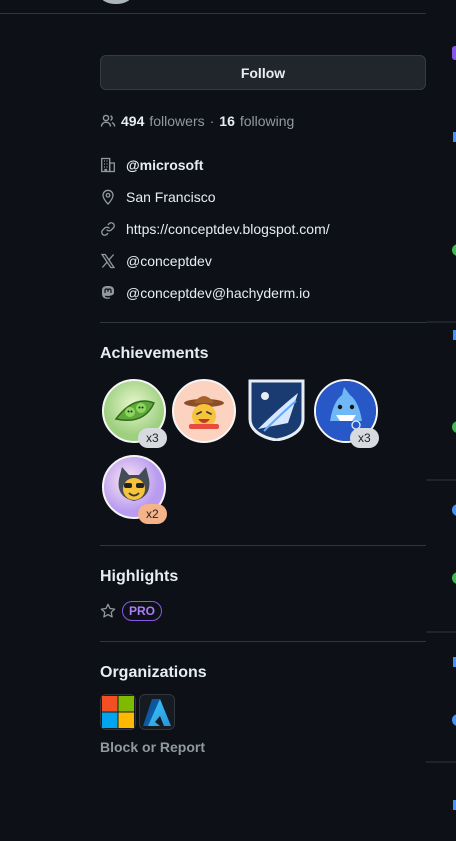 This screenshot has height=841, width=456. What do you see at coordinates (267, 121) in the screenshot?
I see `following-label: following` at bounding box center [267, 121].